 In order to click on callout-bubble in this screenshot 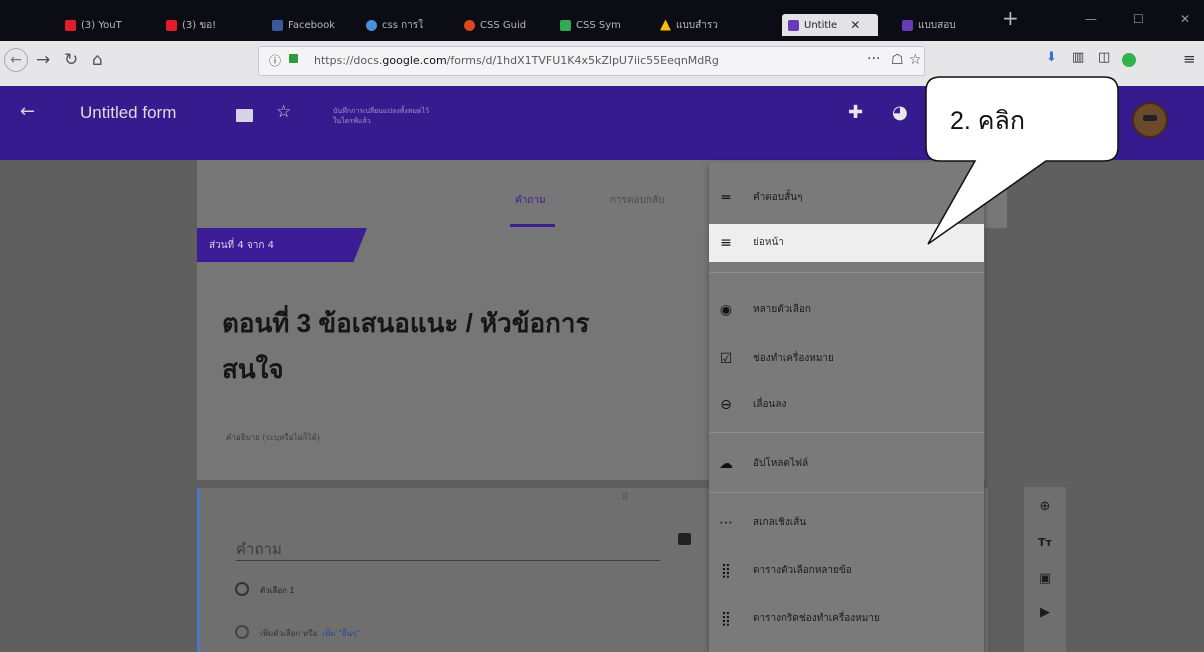, I will do `click(1022, 160)`.